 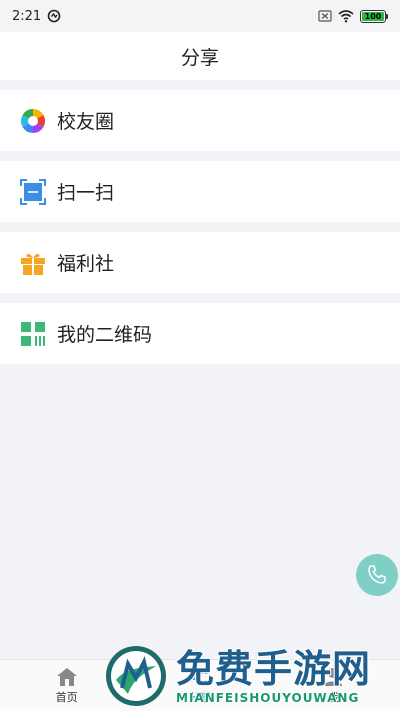 I want to click on battery-body: 100, so click(x=373, y=16).